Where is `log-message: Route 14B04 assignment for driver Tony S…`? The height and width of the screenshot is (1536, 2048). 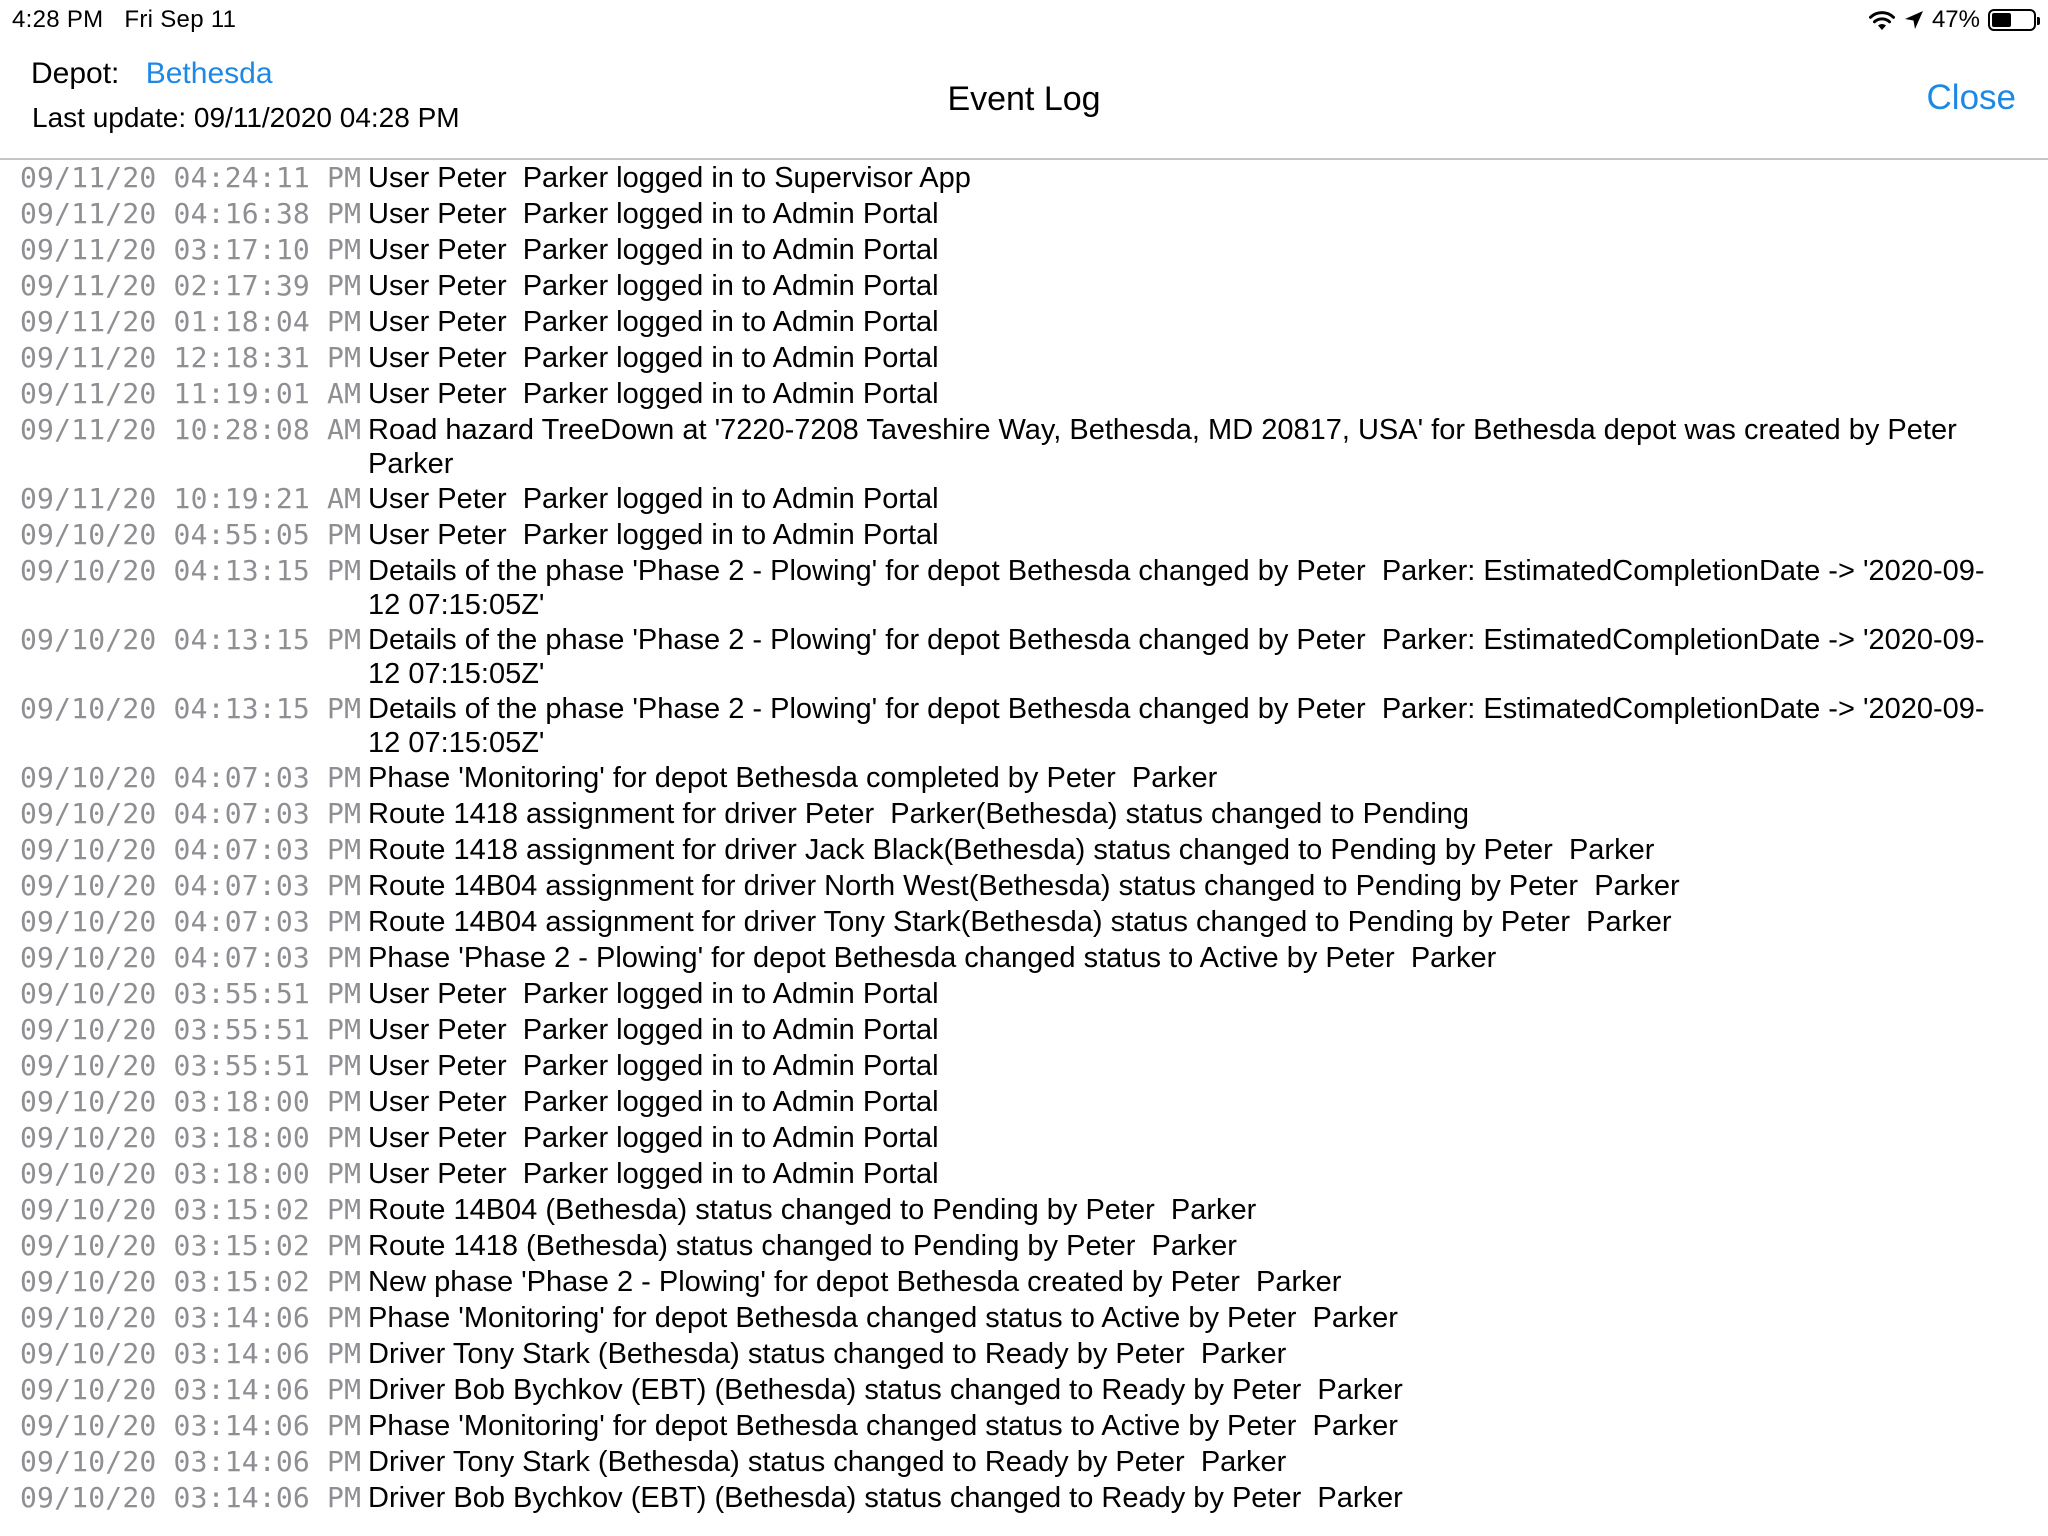
log-message: Route 14B04 assignment for driver Tony S… is located at coordinates (1020, 922).